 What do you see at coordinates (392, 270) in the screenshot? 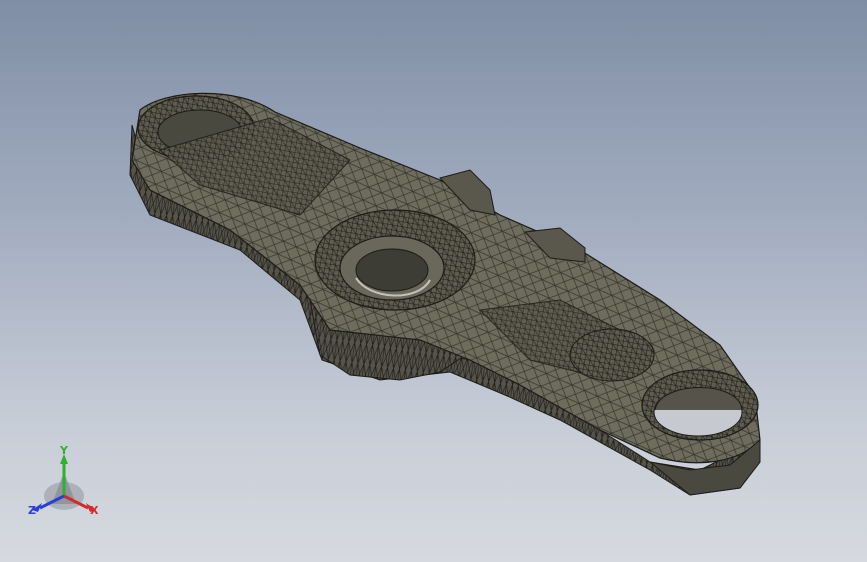
I see `stem-bore` at bounding box center [392, 270].